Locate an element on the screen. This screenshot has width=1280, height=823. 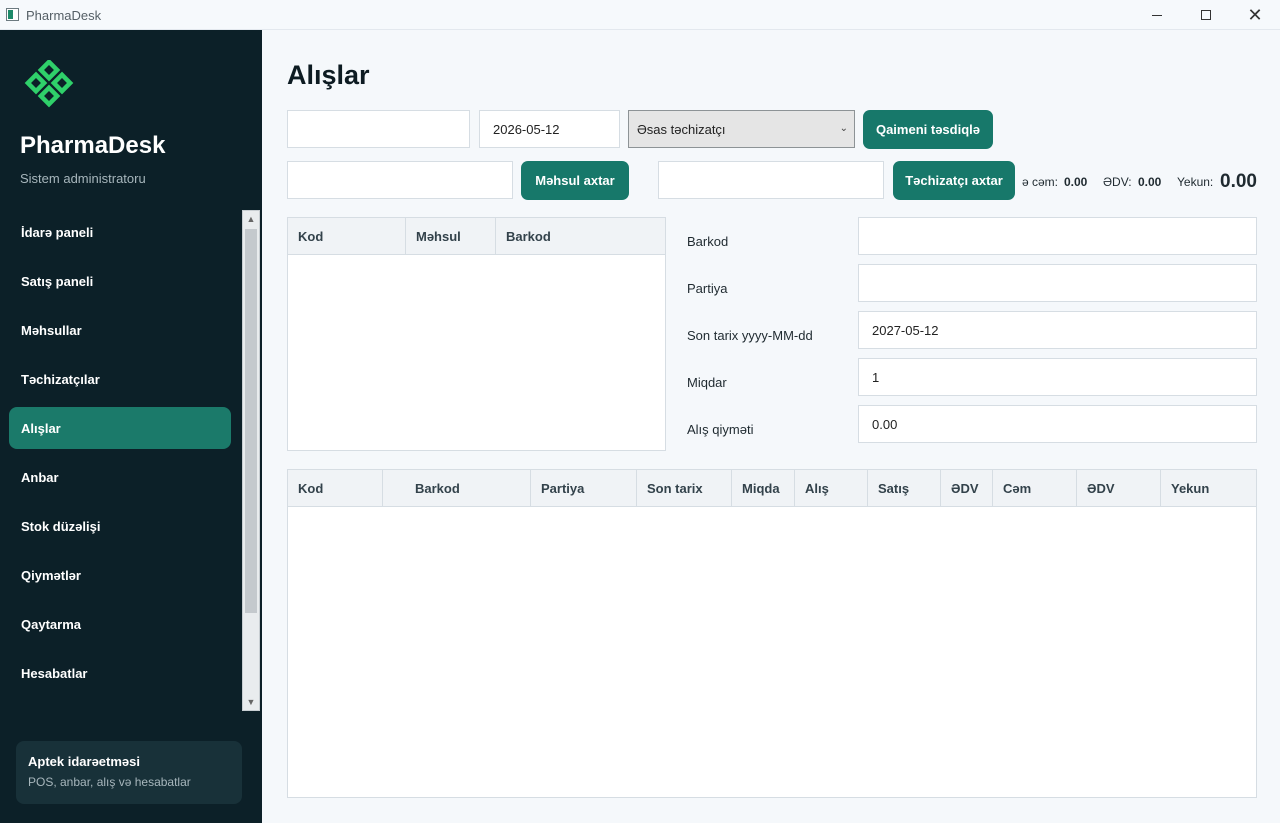
close-button: ✕ is located at coordinates (1255, 15).